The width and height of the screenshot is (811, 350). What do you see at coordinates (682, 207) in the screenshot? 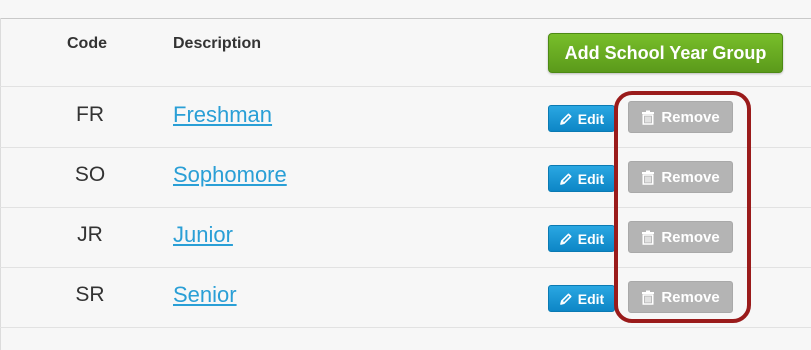
I see `remove-buttons-highlight` at bounding box center [682, 207].